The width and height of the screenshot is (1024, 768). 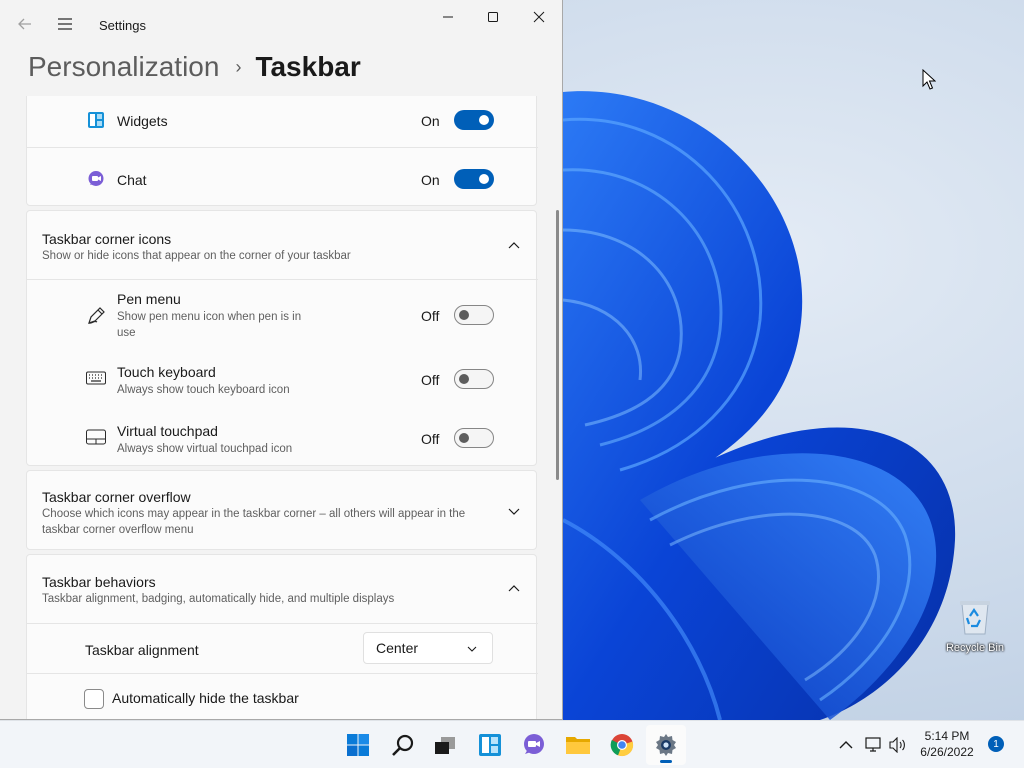 I want to click on clock-time: 5:14 PM, so click(x=947, y=736).